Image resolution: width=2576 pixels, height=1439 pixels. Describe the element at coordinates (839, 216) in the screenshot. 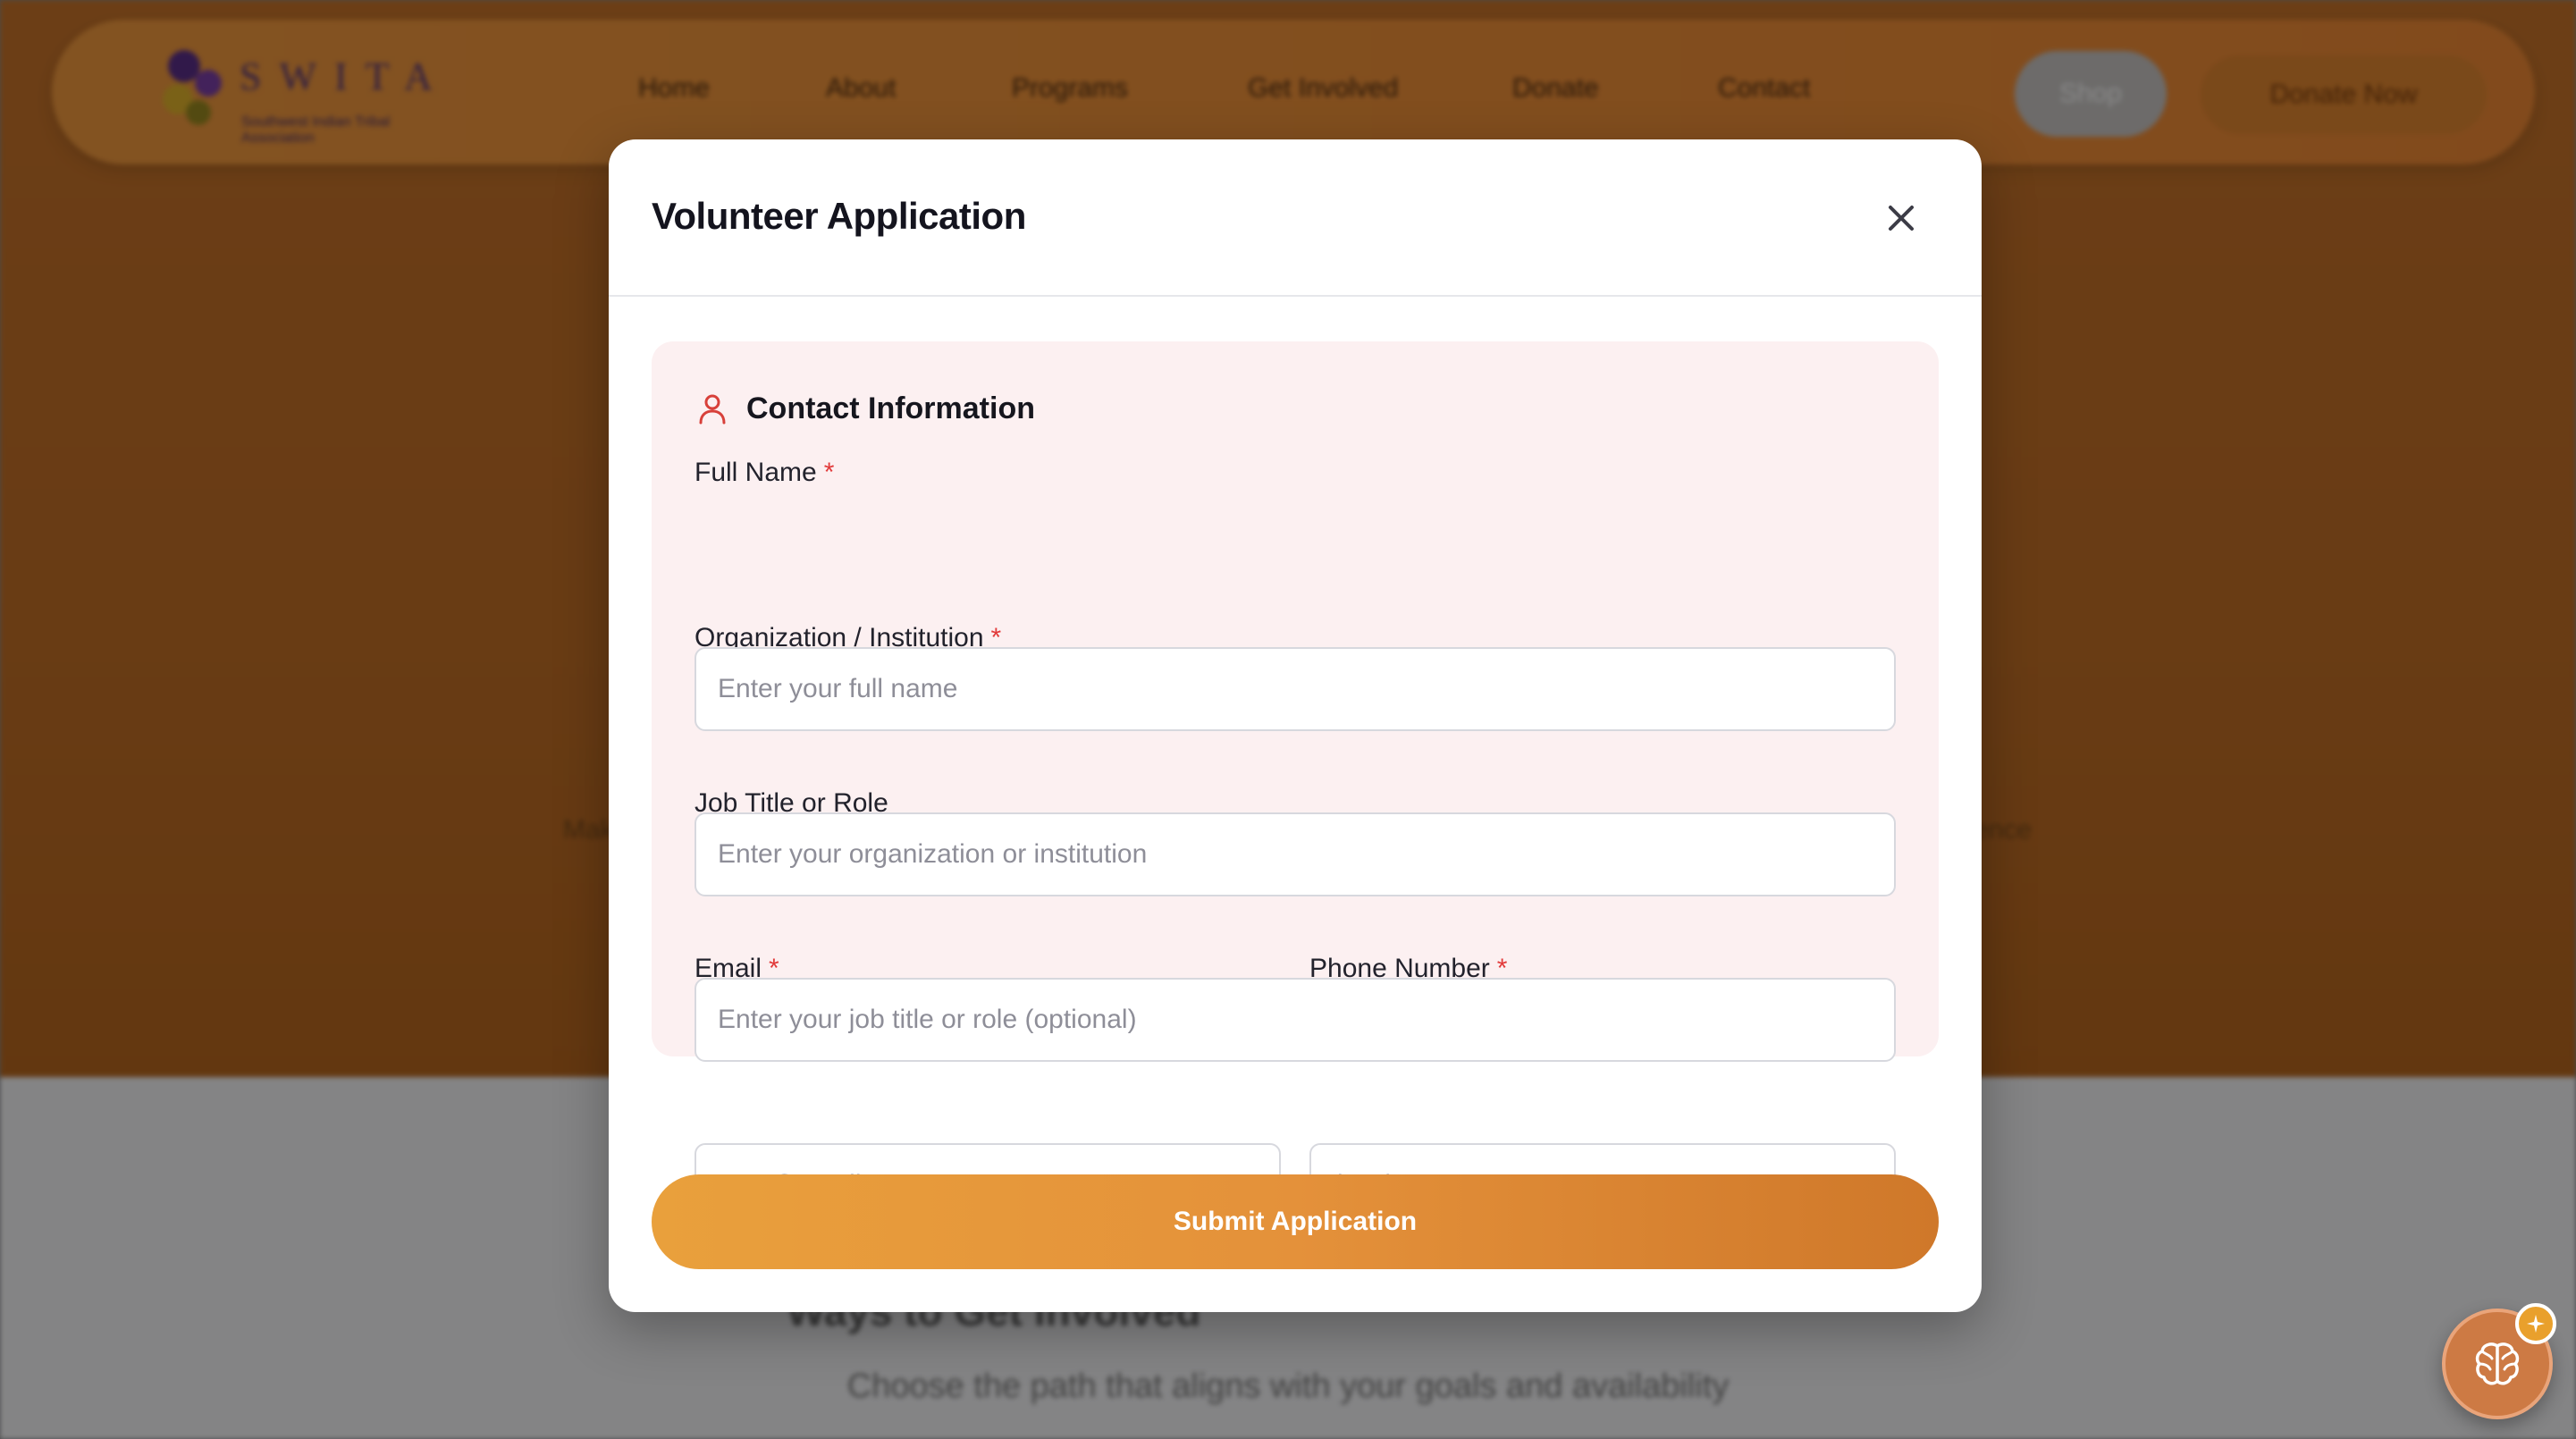

I see `modal-title: Volunteer Application` at that location.